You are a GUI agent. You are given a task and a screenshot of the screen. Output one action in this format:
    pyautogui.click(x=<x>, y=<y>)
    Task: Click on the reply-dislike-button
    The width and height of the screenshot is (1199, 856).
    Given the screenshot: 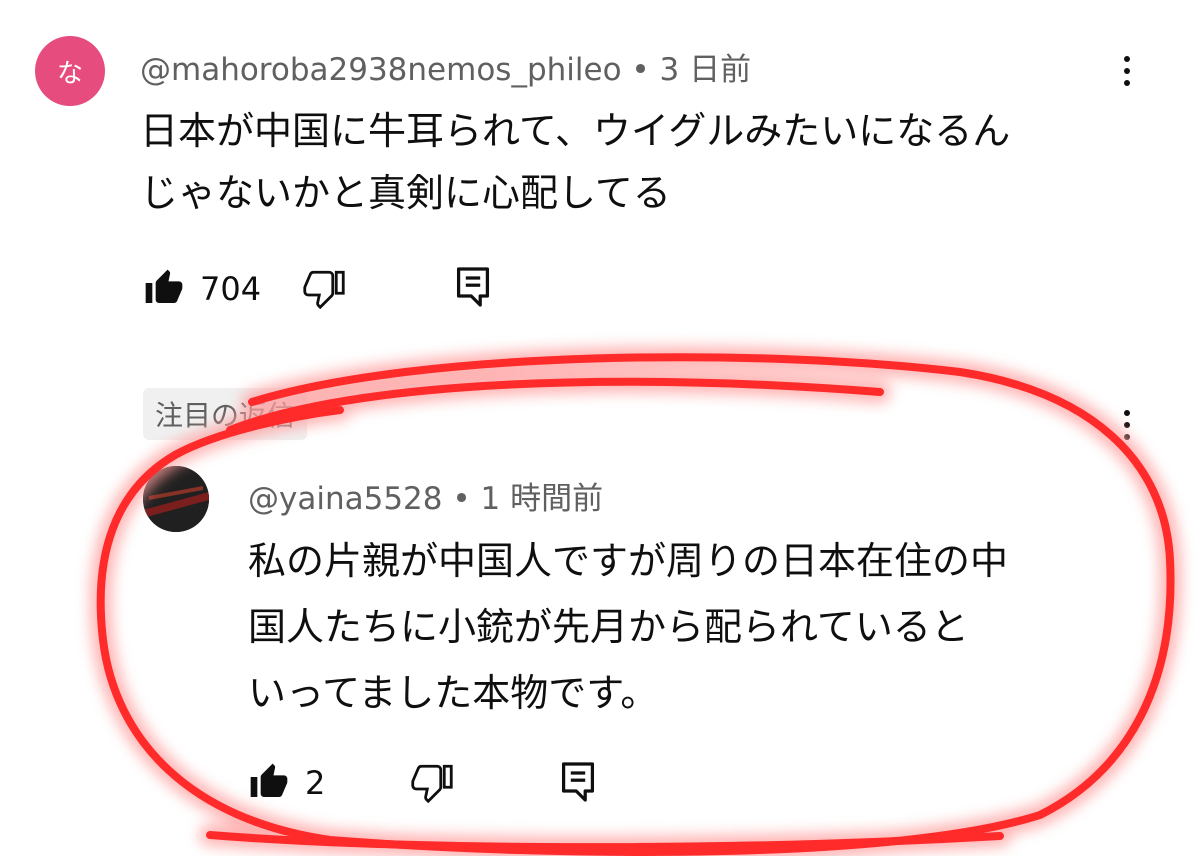 What is the action you would take?
    pyautogui.click(x=432, y=782)
    